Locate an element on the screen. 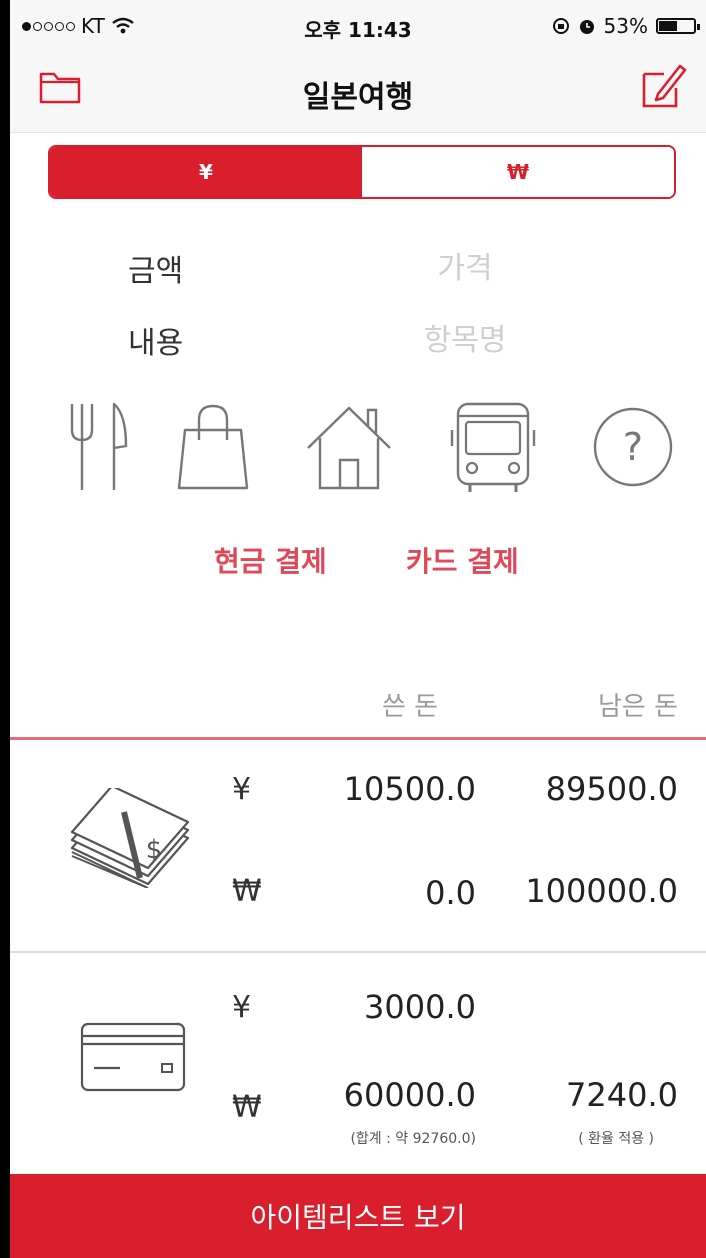  fork-knife-icon is located at coordinates (99, 446).